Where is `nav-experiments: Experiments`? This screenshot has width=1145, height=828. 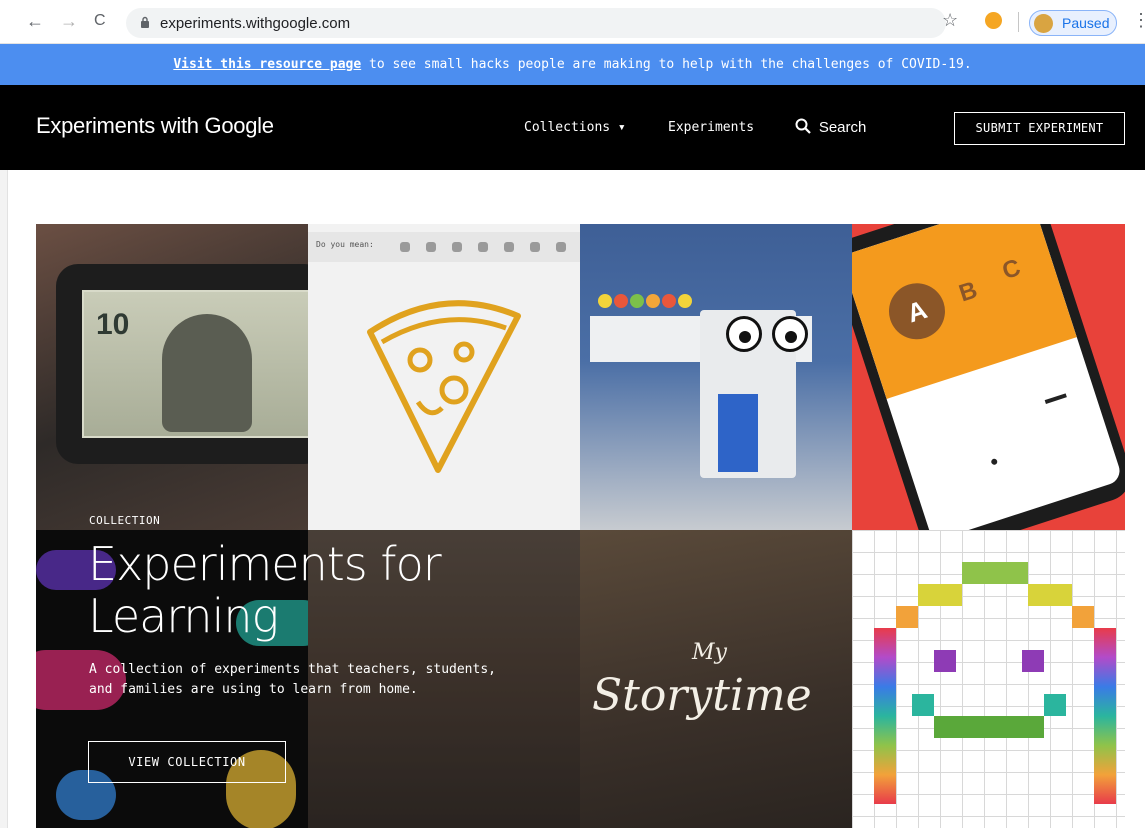 nav-experiments: Experiments is located at coordinates (711, 127).